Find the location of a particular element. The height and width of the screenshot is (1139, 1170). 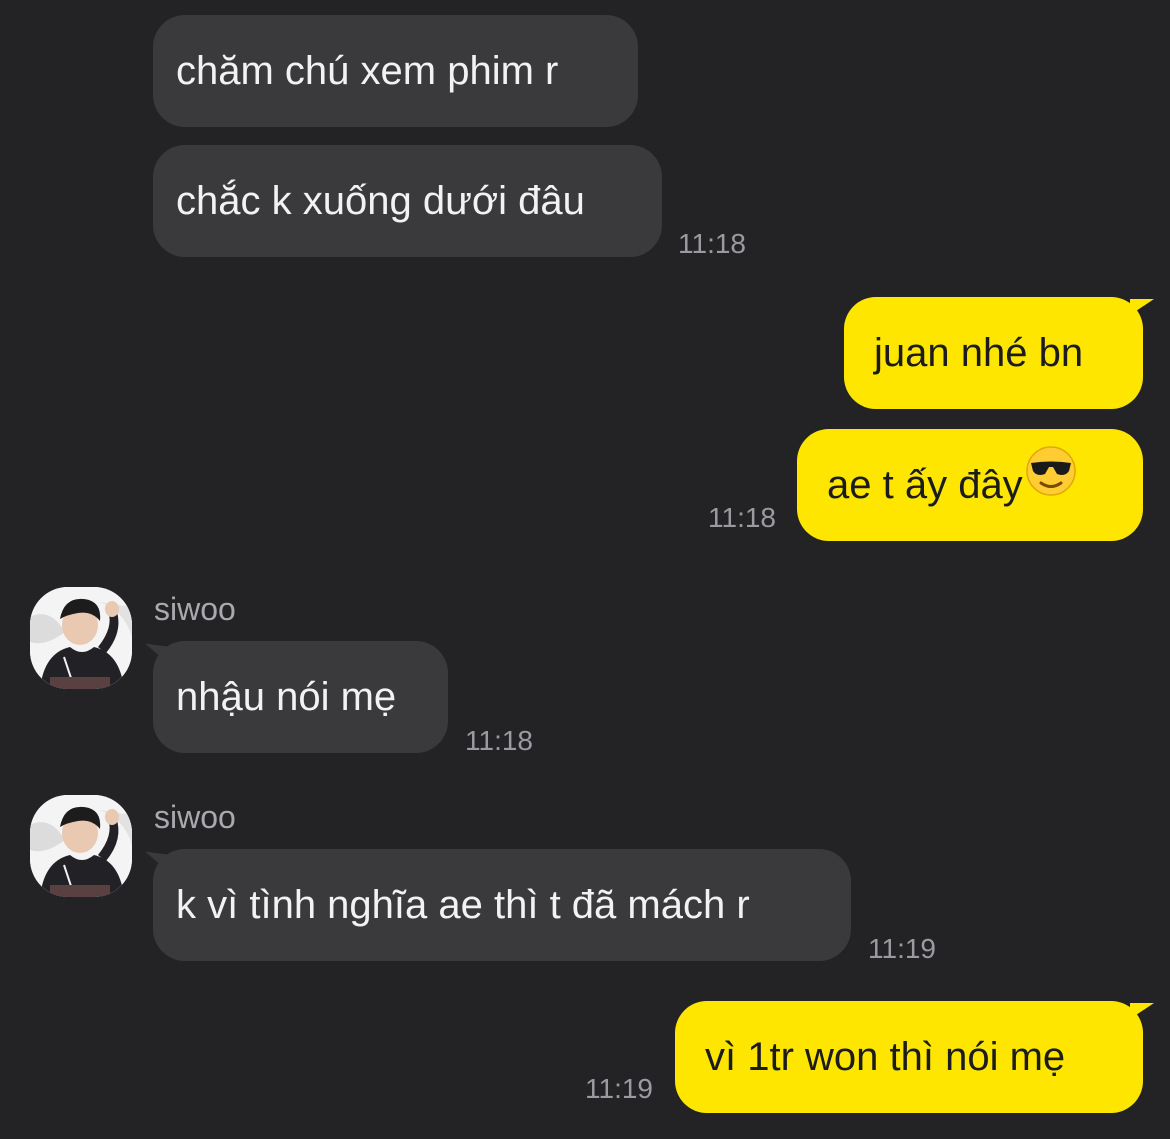

message-bubble-incoming: chắc k xuống dưới đâu is located at coordinates (407, 201).